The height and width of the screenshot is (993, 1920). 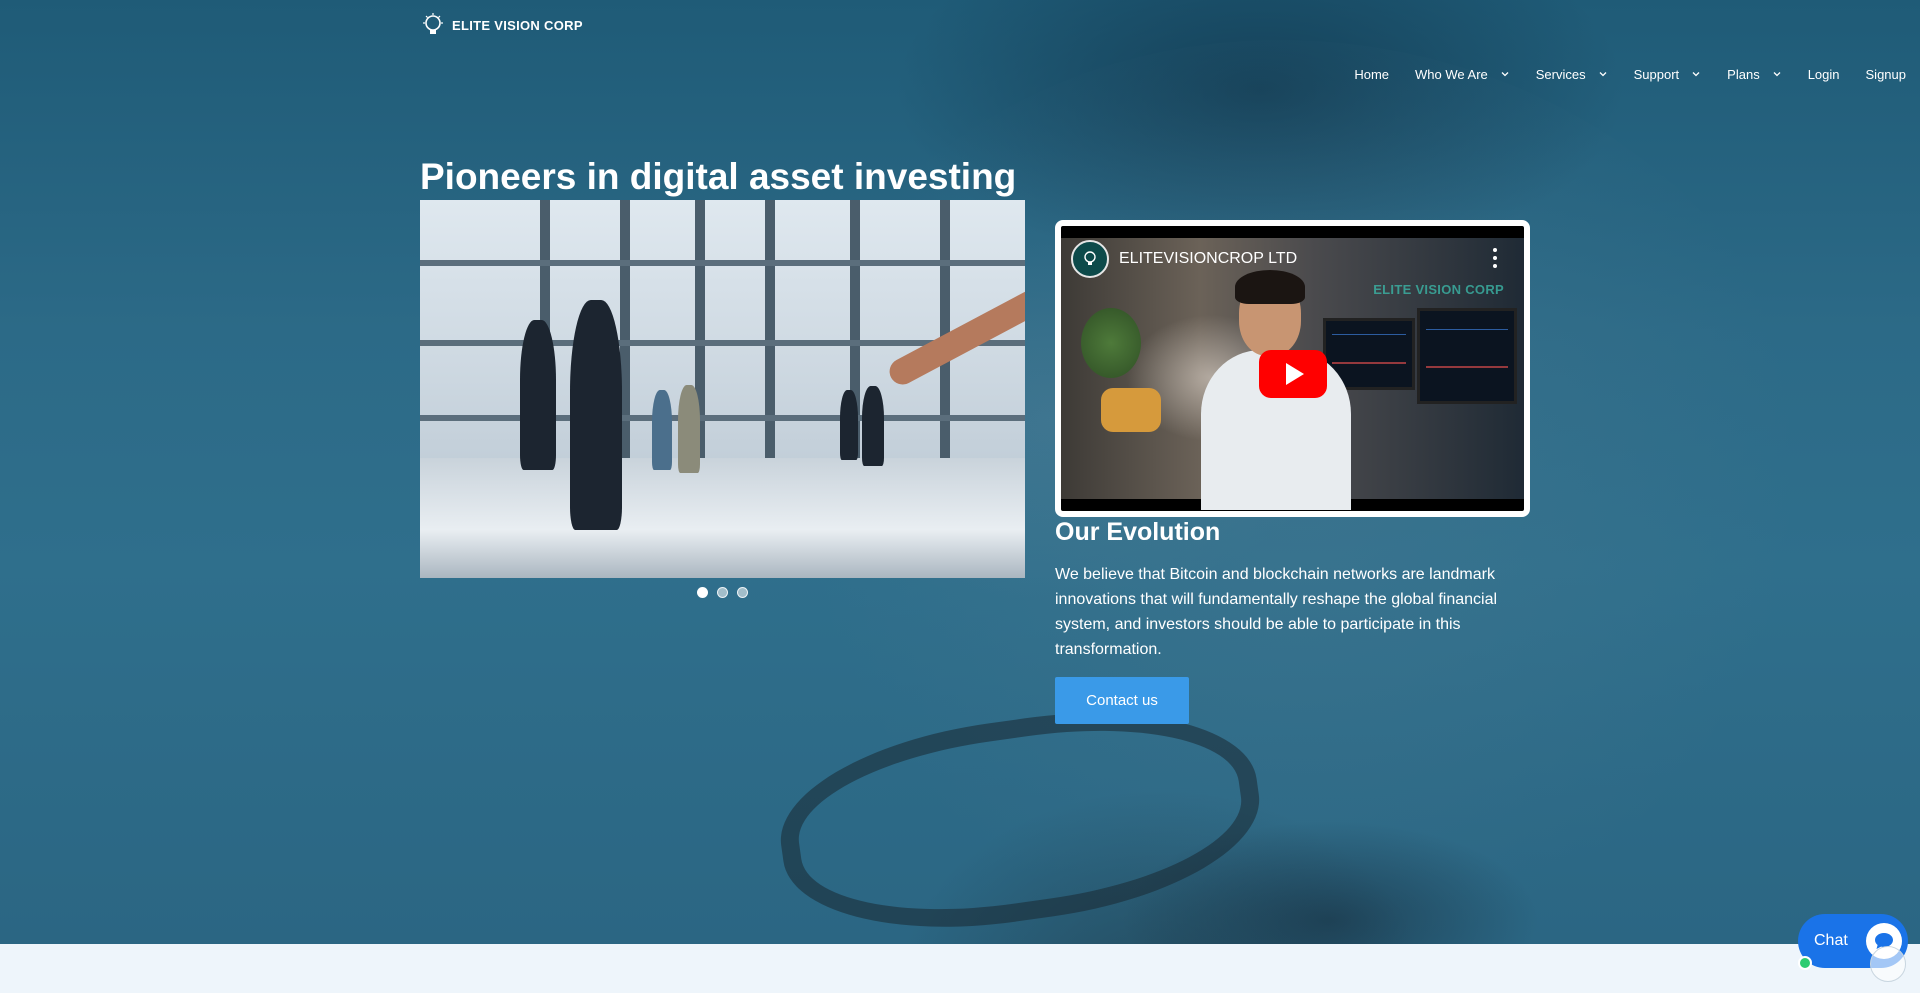 I want to click on nav-who-we-are-label: Who We Are, so click(x=1451, y=74).